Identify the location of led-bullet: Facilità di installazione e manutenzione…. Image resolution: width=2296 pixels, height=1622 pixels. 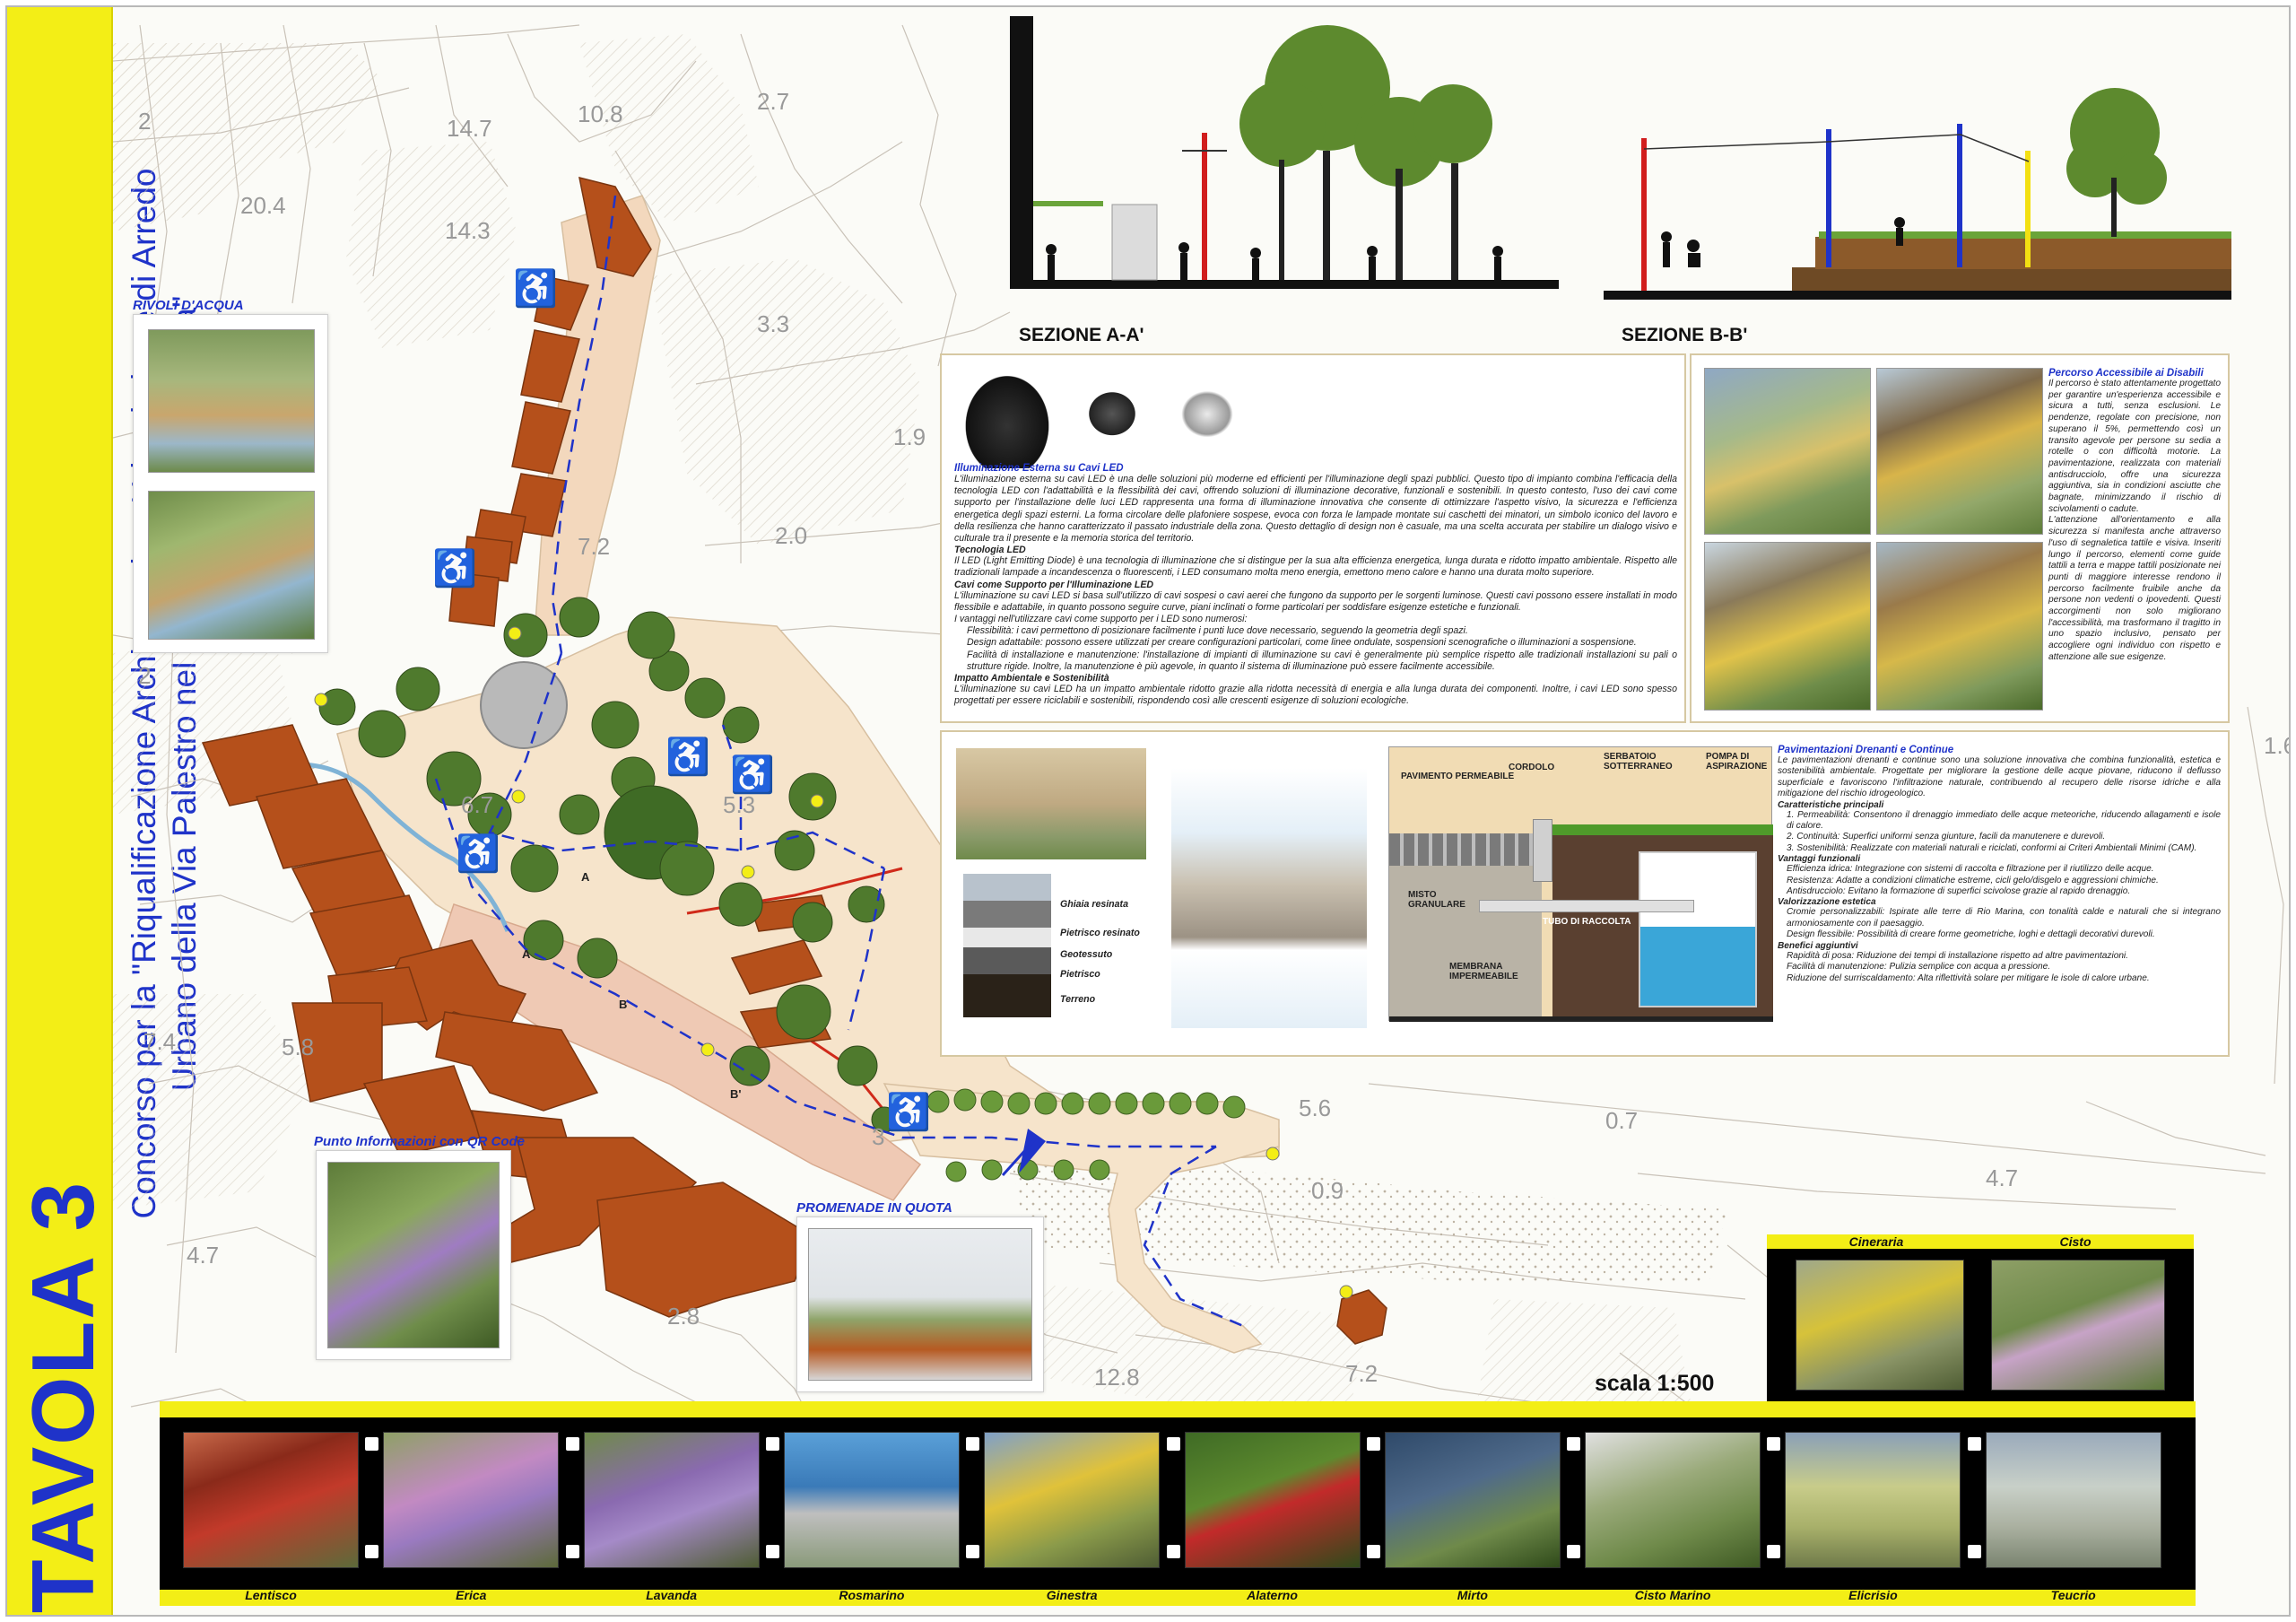
(1322, 660).